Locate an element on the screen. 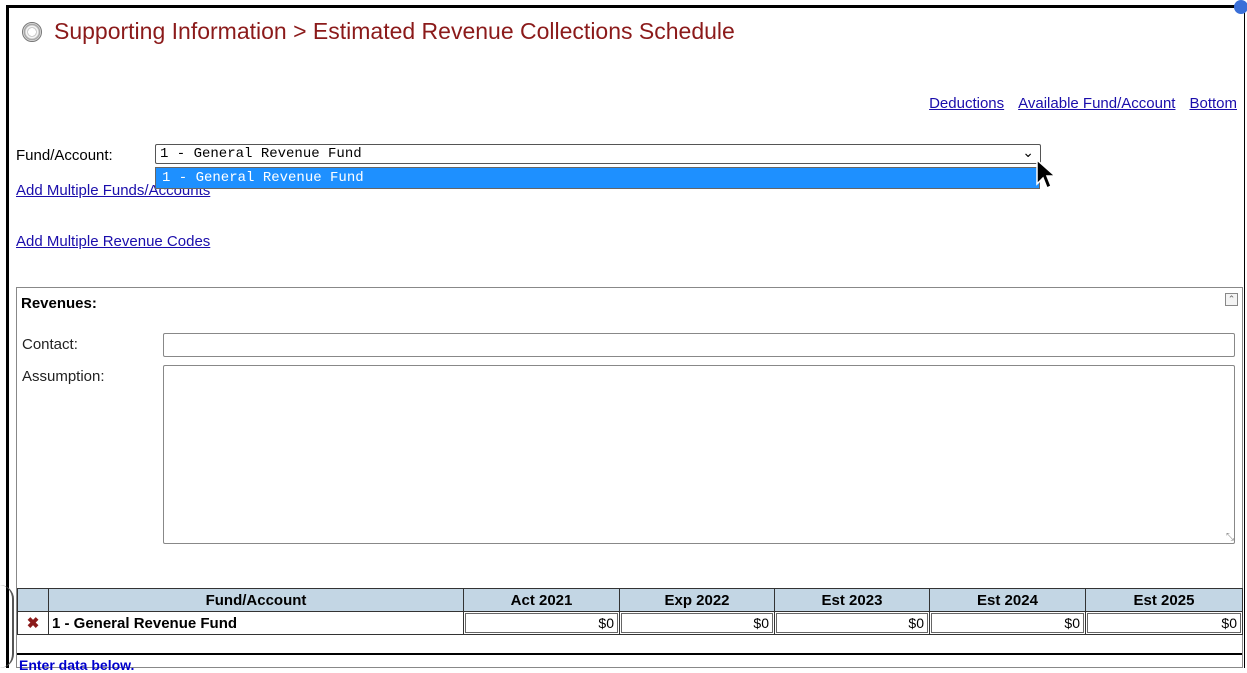 The image size is (1247, 673). dropdown-option: 1 - General Revenue Fund is located at coordinates (597, 178).